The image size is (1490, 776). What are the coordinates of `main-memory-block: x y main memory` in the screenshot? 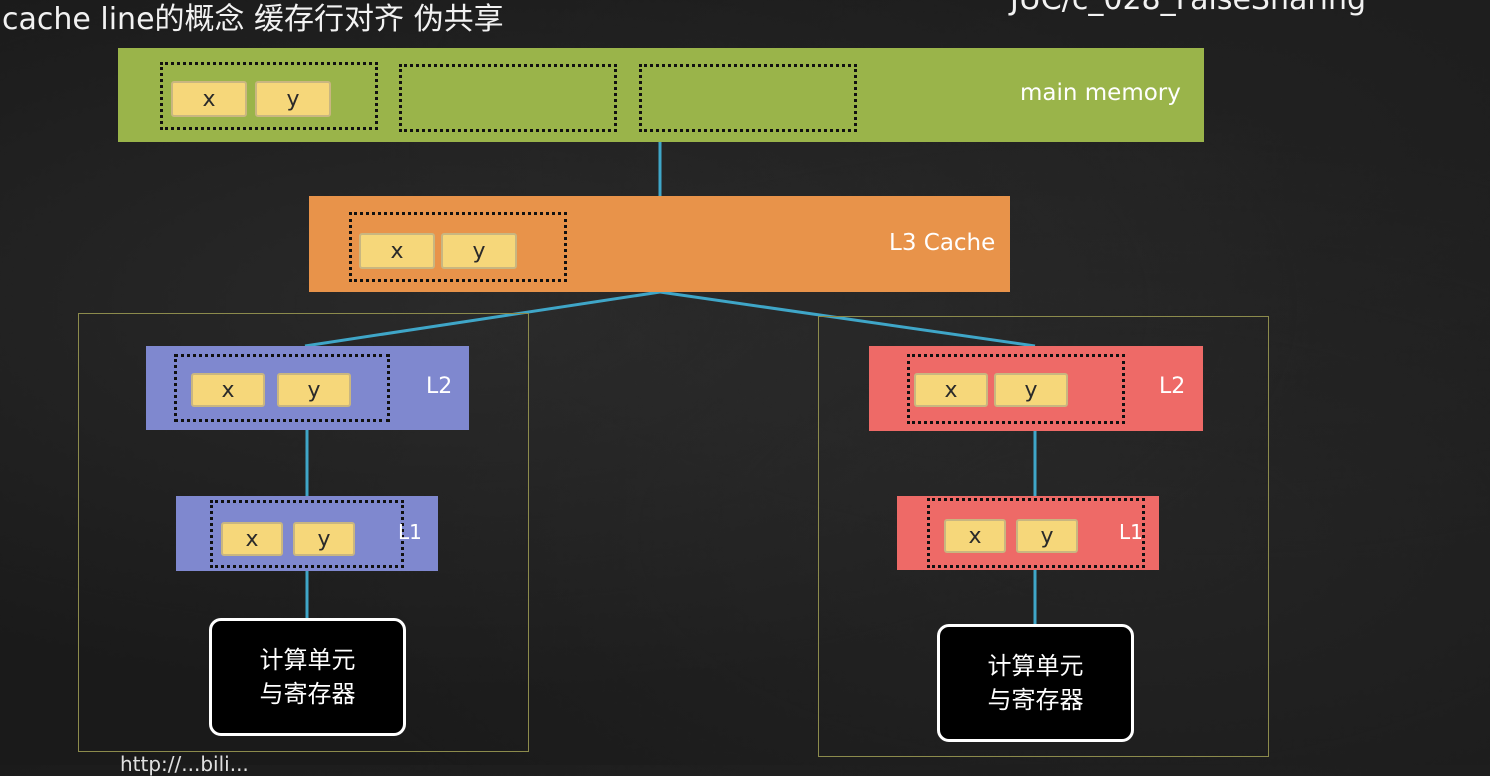 It's located at (661, 95).